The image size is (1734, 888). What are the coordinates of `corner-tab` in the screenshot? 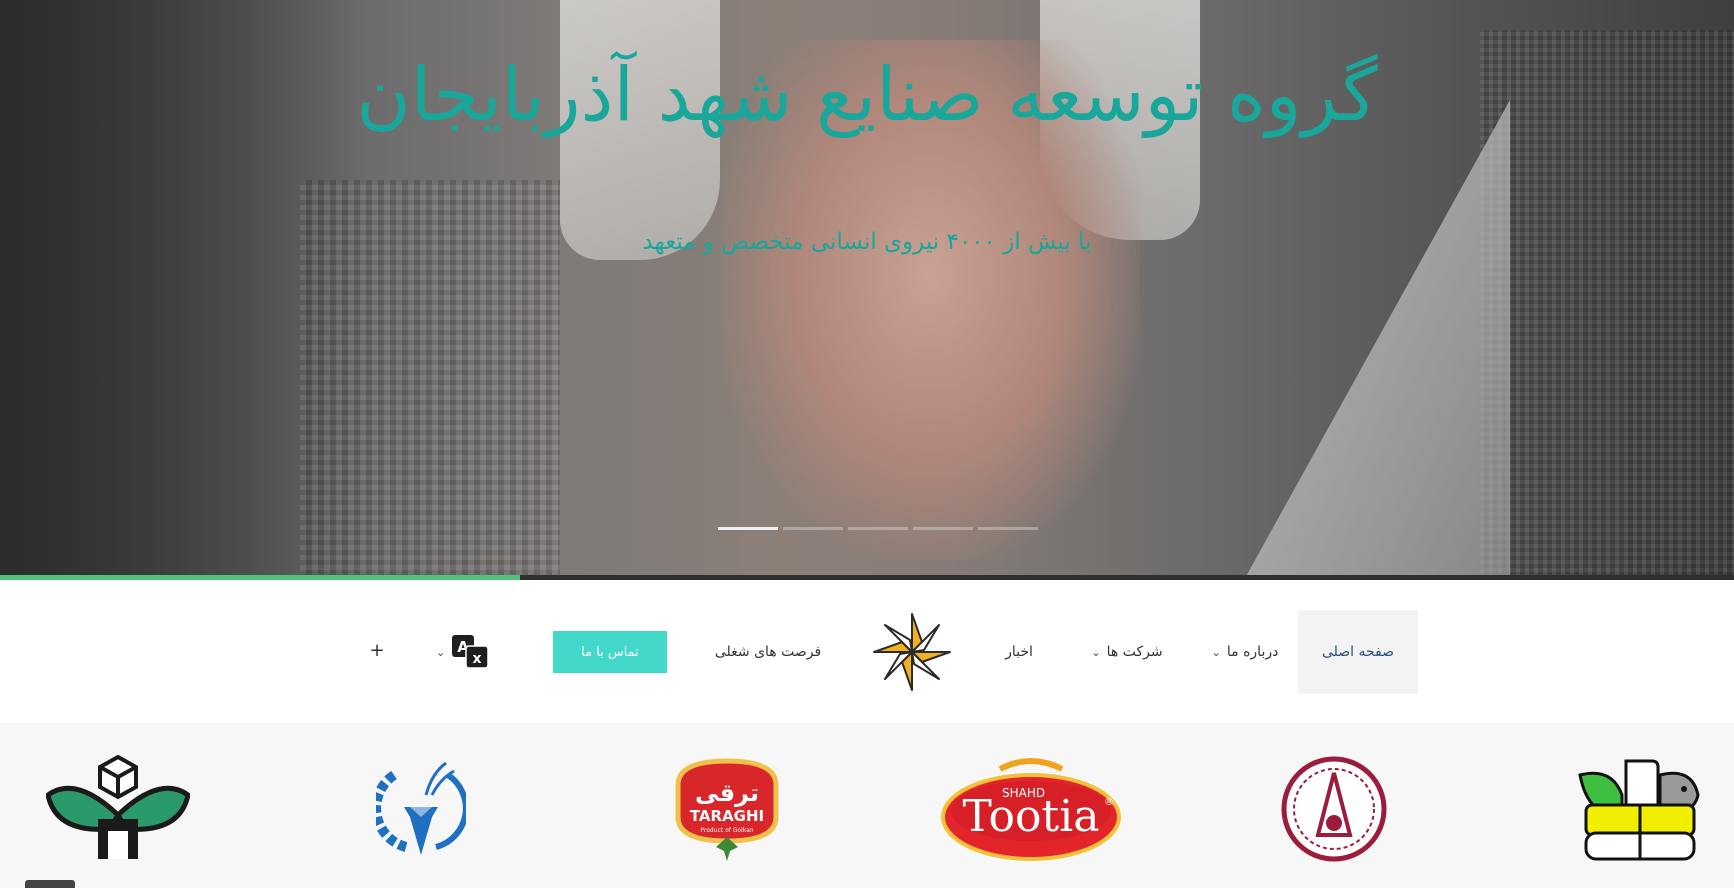 It's located at (50, 884).